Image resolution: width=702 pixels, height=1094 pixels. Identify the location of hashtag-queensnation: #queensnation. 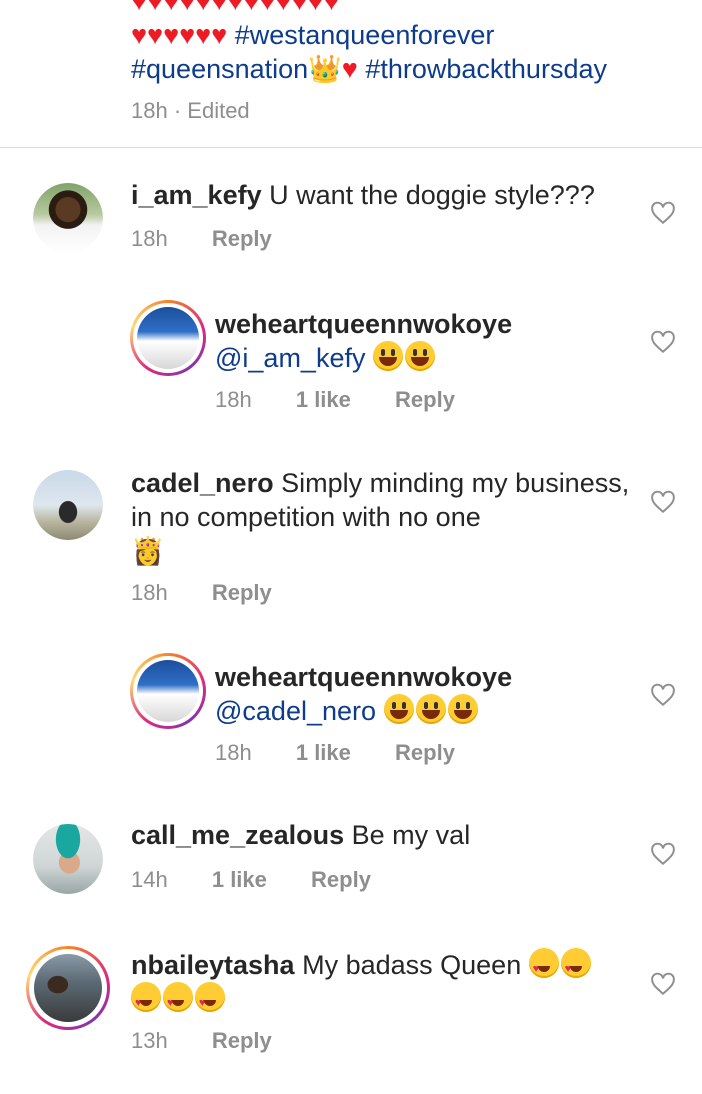
(219, 69).